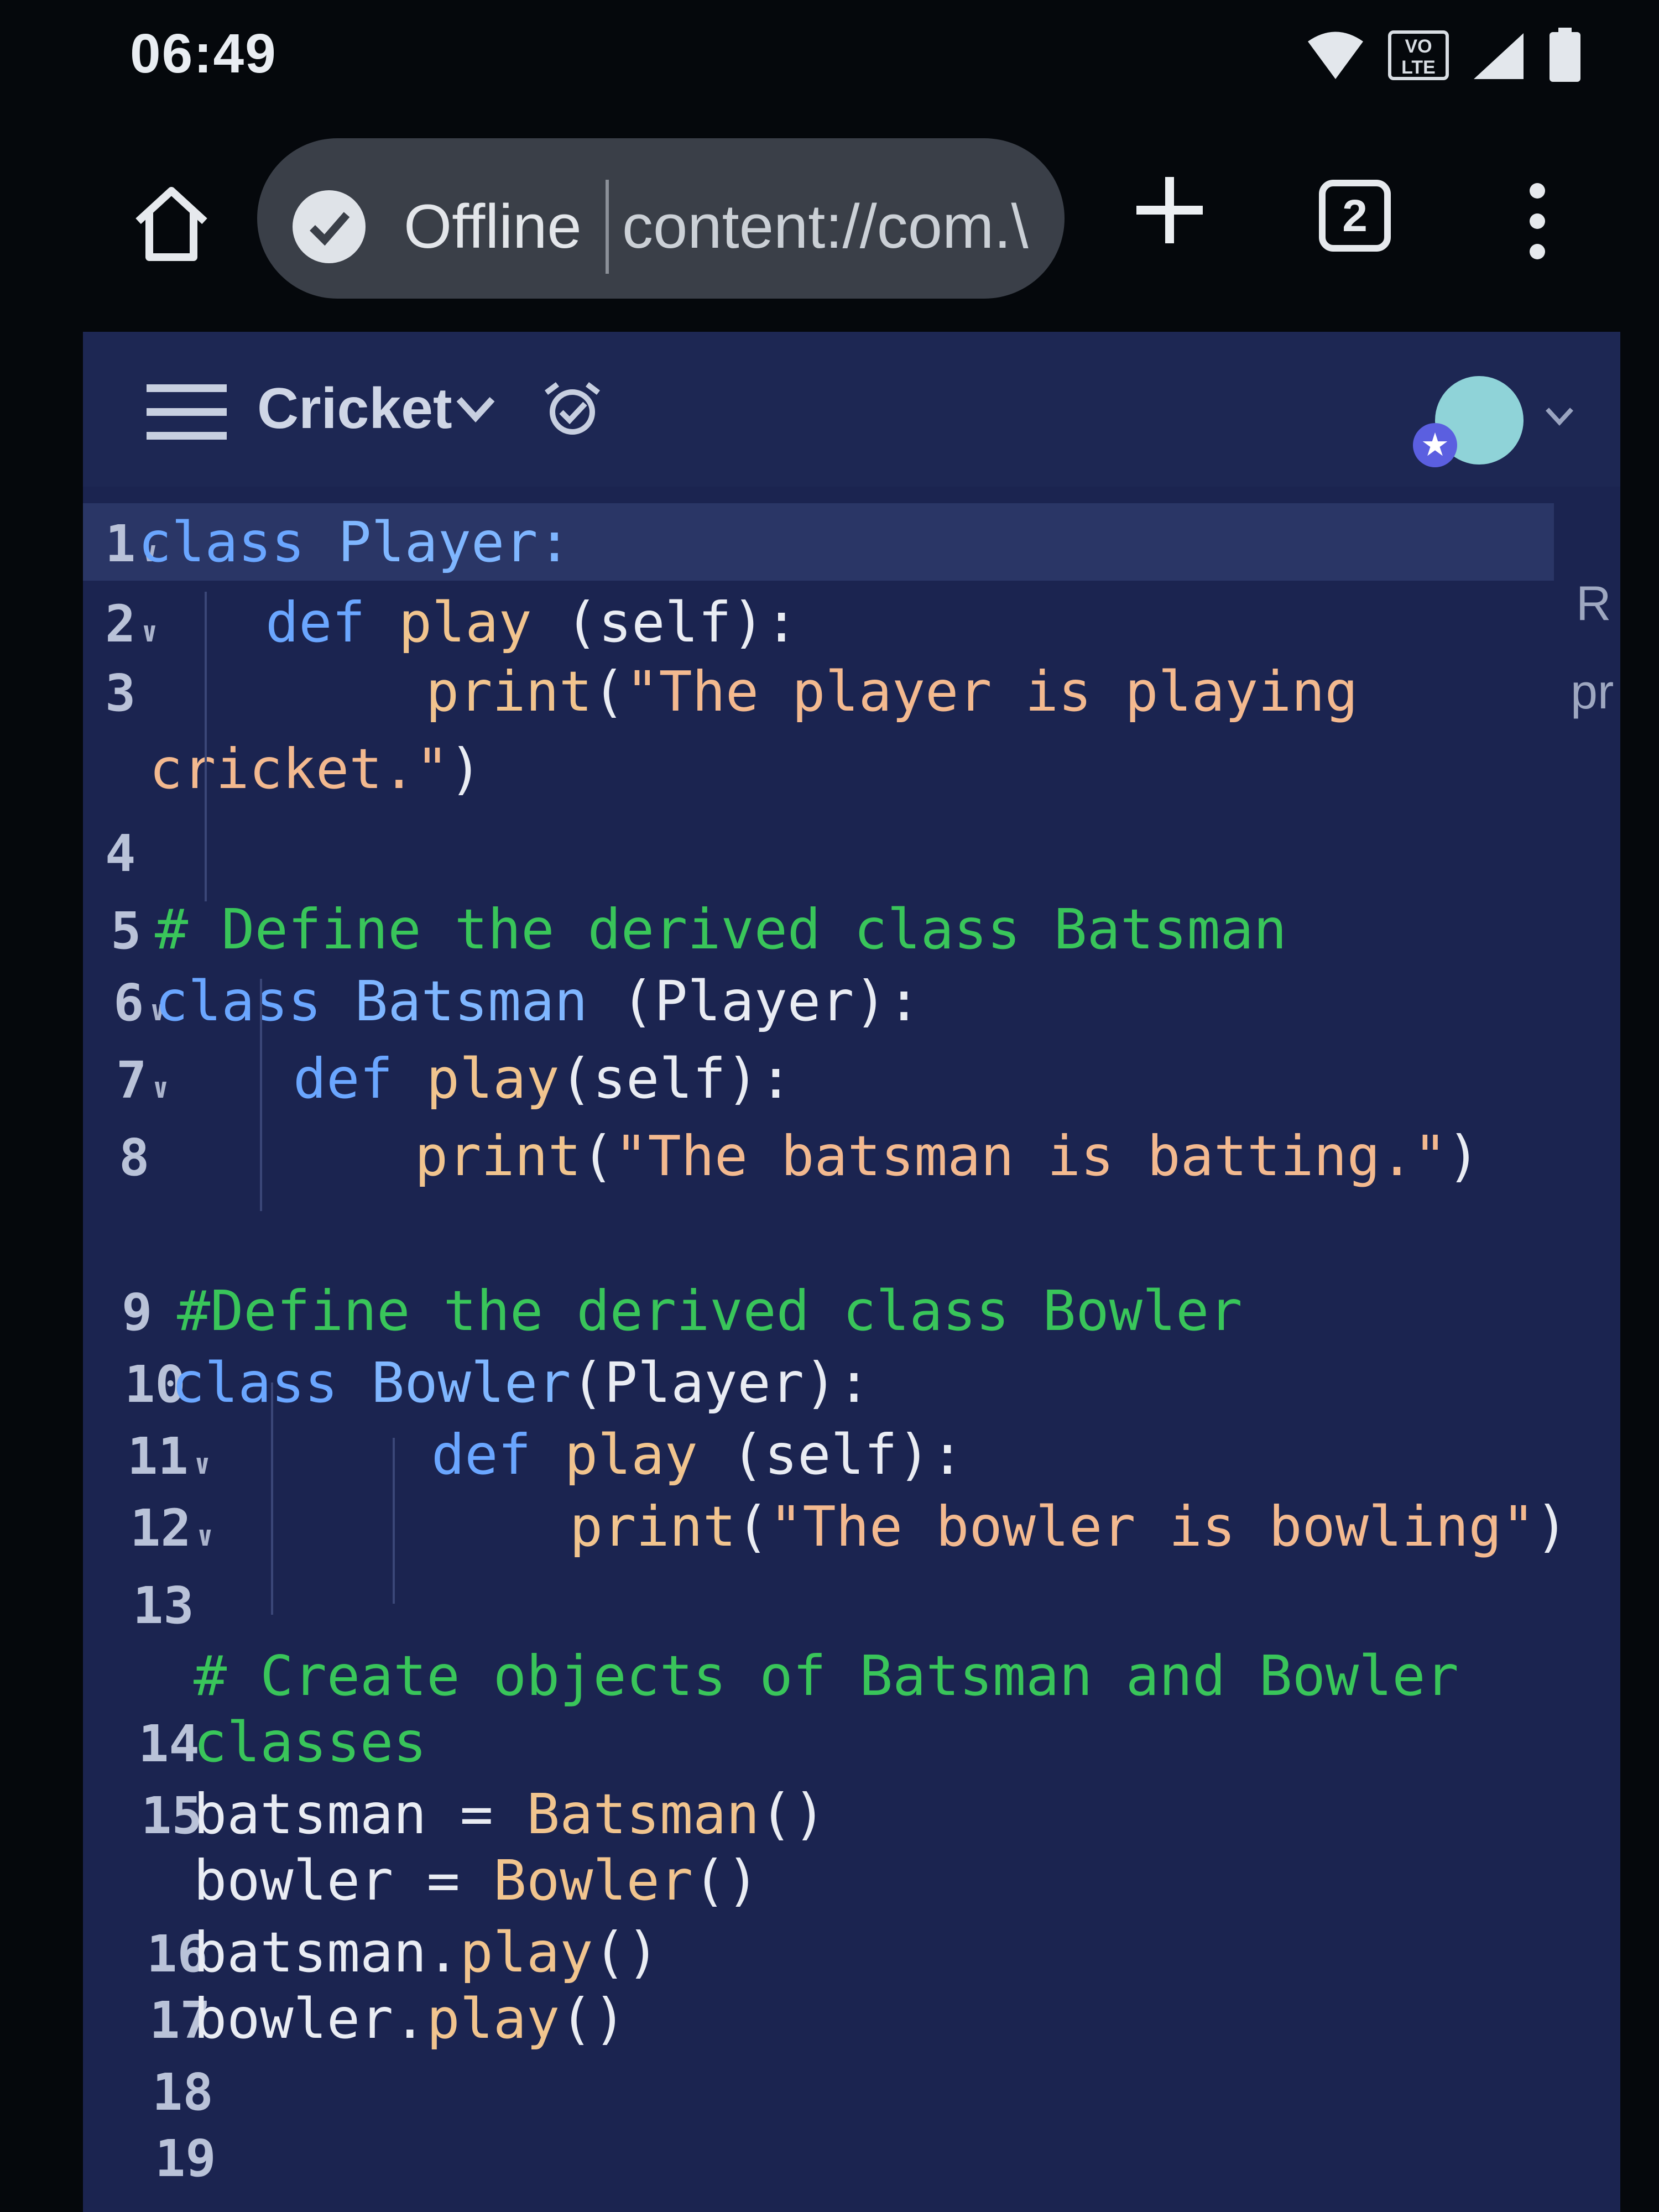 This screenshot has width=1659, height=2212. Describe the element at coordinates (1169, 210) in the screenshot. I see `new-tab-icon` at that location.